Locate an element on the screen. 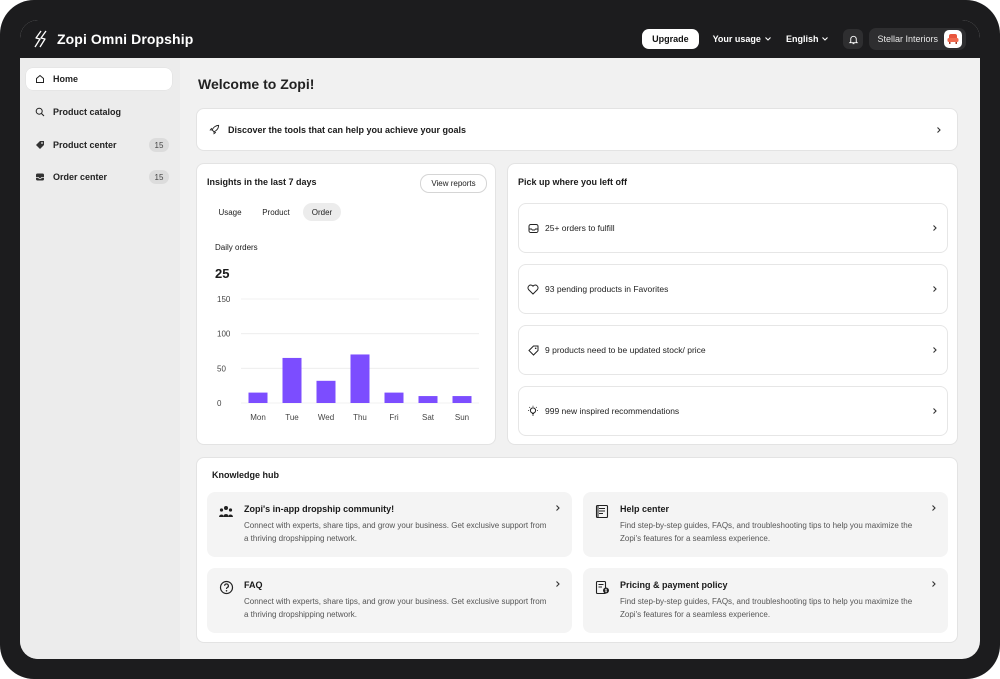 The height and width of the screenshot is (679, 1000). rocket-icon is located at coordinates (214, 129).